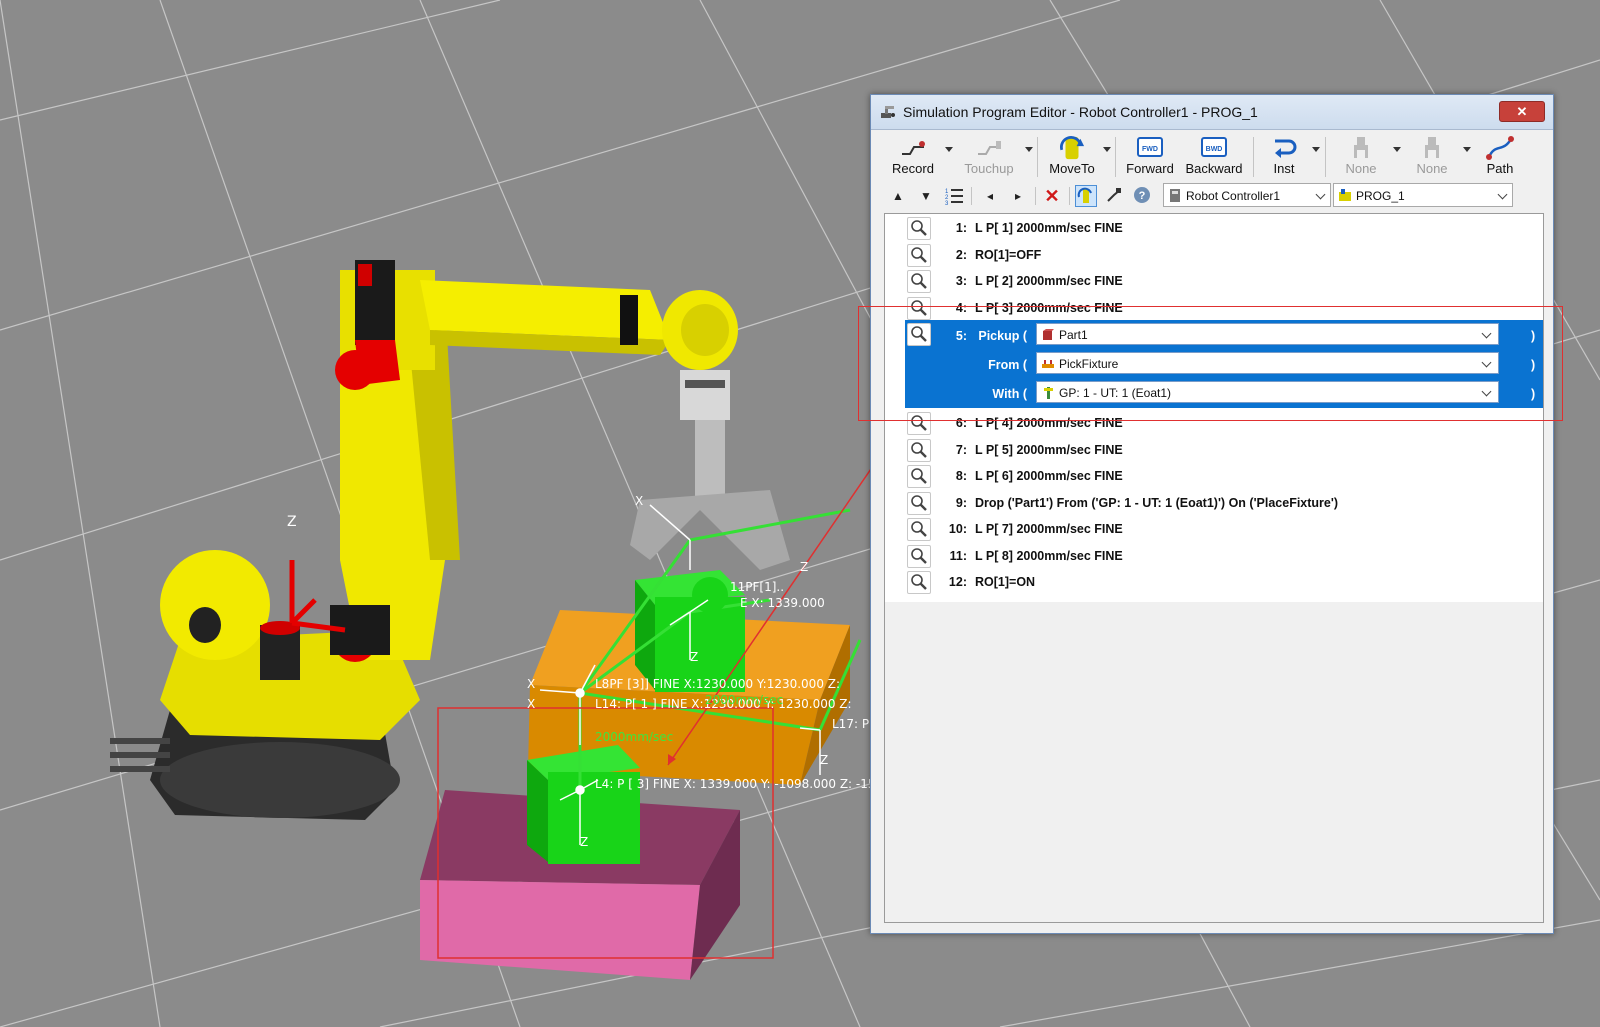 This screenshot has height=1027, width=1600. I want to click on delete-button: ✕, so click(1052, 196).